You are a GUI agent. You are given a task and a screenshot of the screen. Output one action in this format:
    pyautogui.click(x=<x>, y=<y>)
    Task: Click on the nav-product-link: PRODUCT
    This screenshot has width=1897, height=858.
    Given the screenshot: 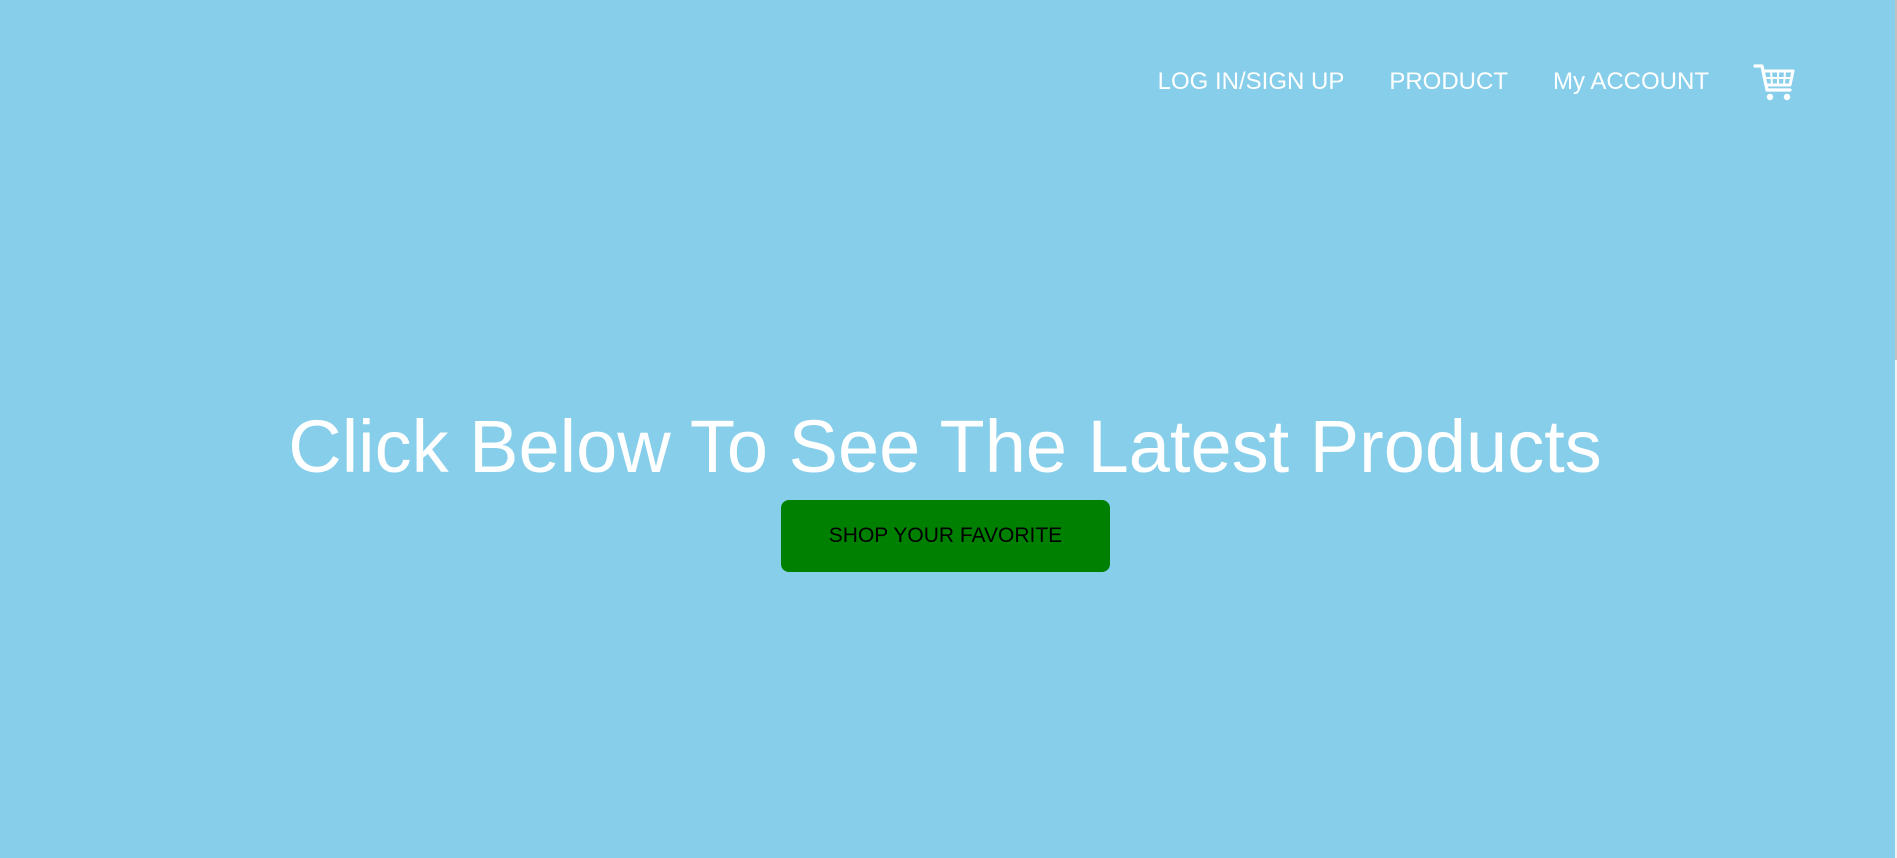 What is the action you would take?
    pyautogui.click(x=1448, y=82)
    